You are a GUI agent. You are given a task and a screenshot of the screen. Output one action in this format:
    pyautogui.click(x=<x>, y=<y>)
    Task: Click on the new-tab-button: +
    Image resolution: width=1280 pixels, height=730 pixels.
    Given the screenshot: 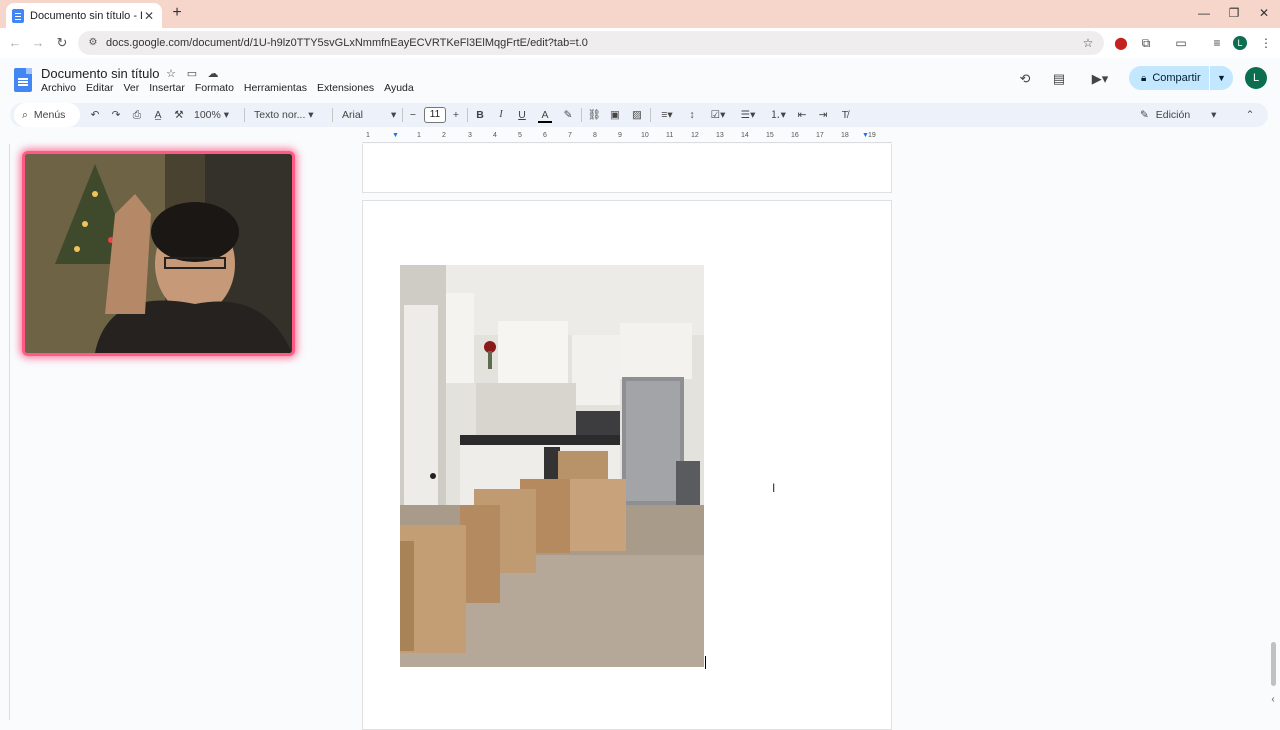 What is the action you would take?
    pyautogui.click(x=177, y=13)
    